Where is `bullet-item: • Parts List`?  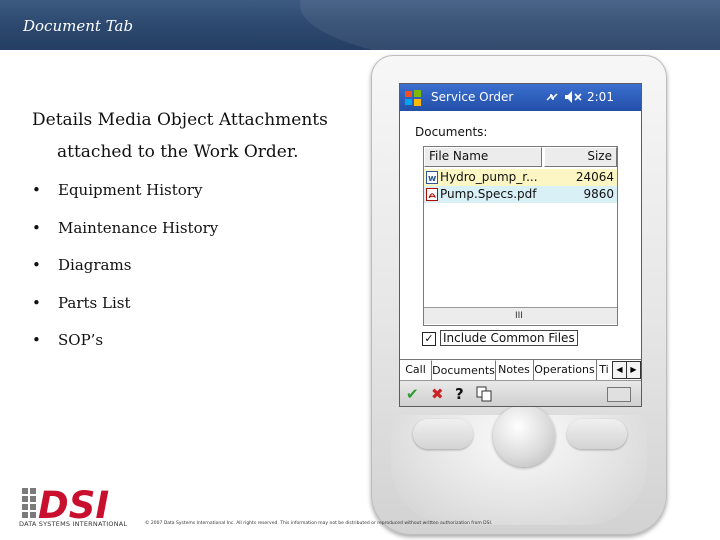
bullet-item: • Parts List is located at coordinates (125, 307).